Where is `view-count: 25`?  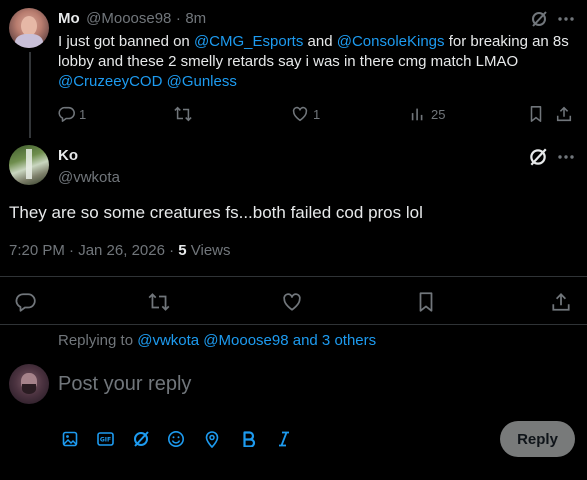
view-count: 25 is located at coordinates (438, 114).